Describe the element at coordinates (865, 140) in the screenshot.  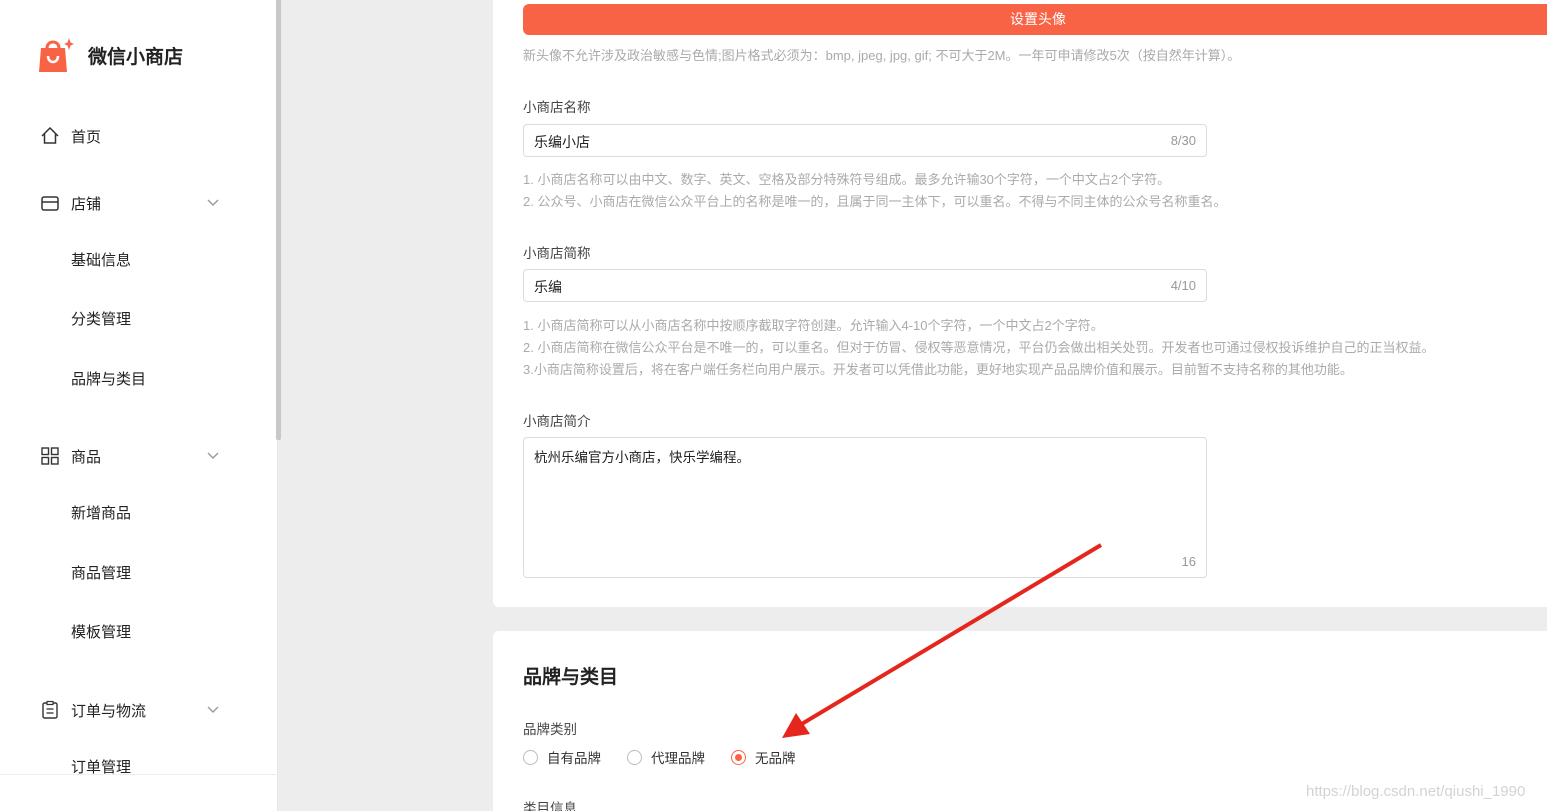
I see `shop-name-input: 乐编小店 8/30` at that location.